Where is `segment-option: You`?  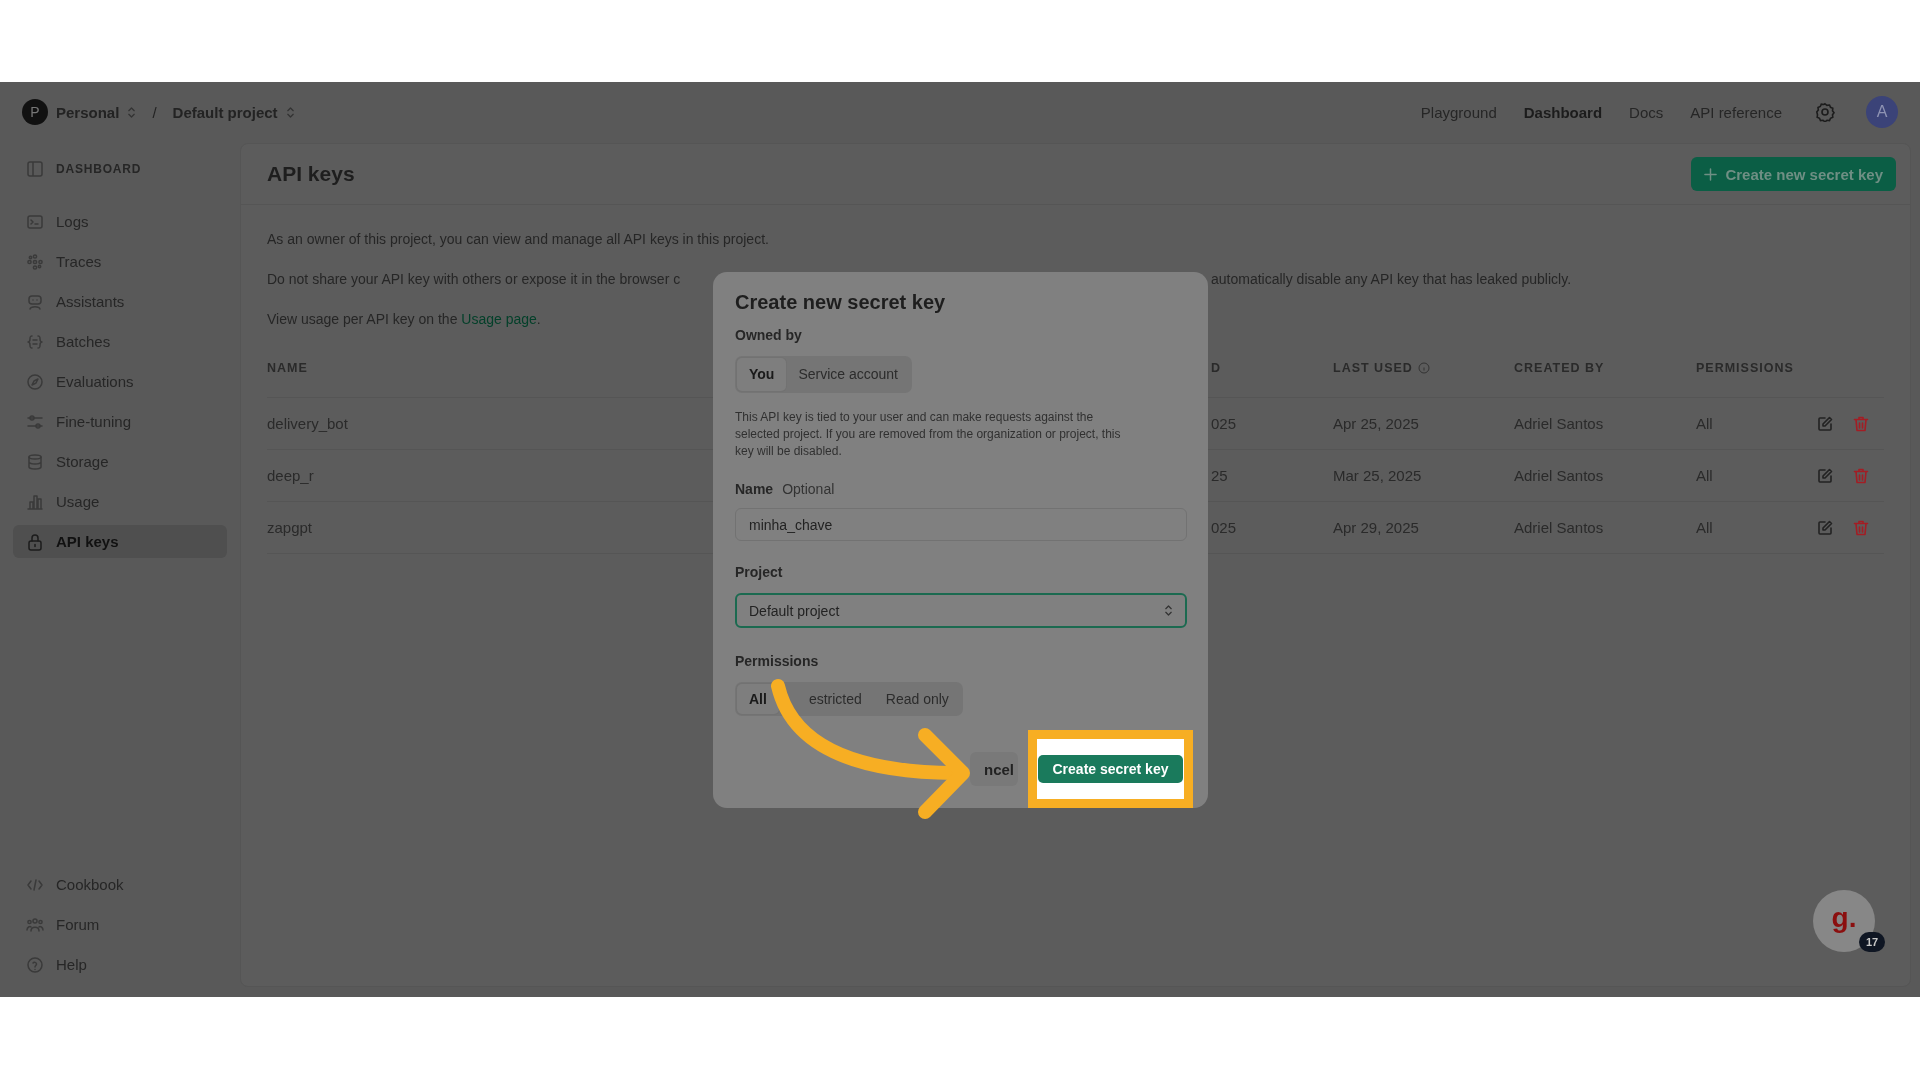 segment-option: You is located at coordinates (762, 374).